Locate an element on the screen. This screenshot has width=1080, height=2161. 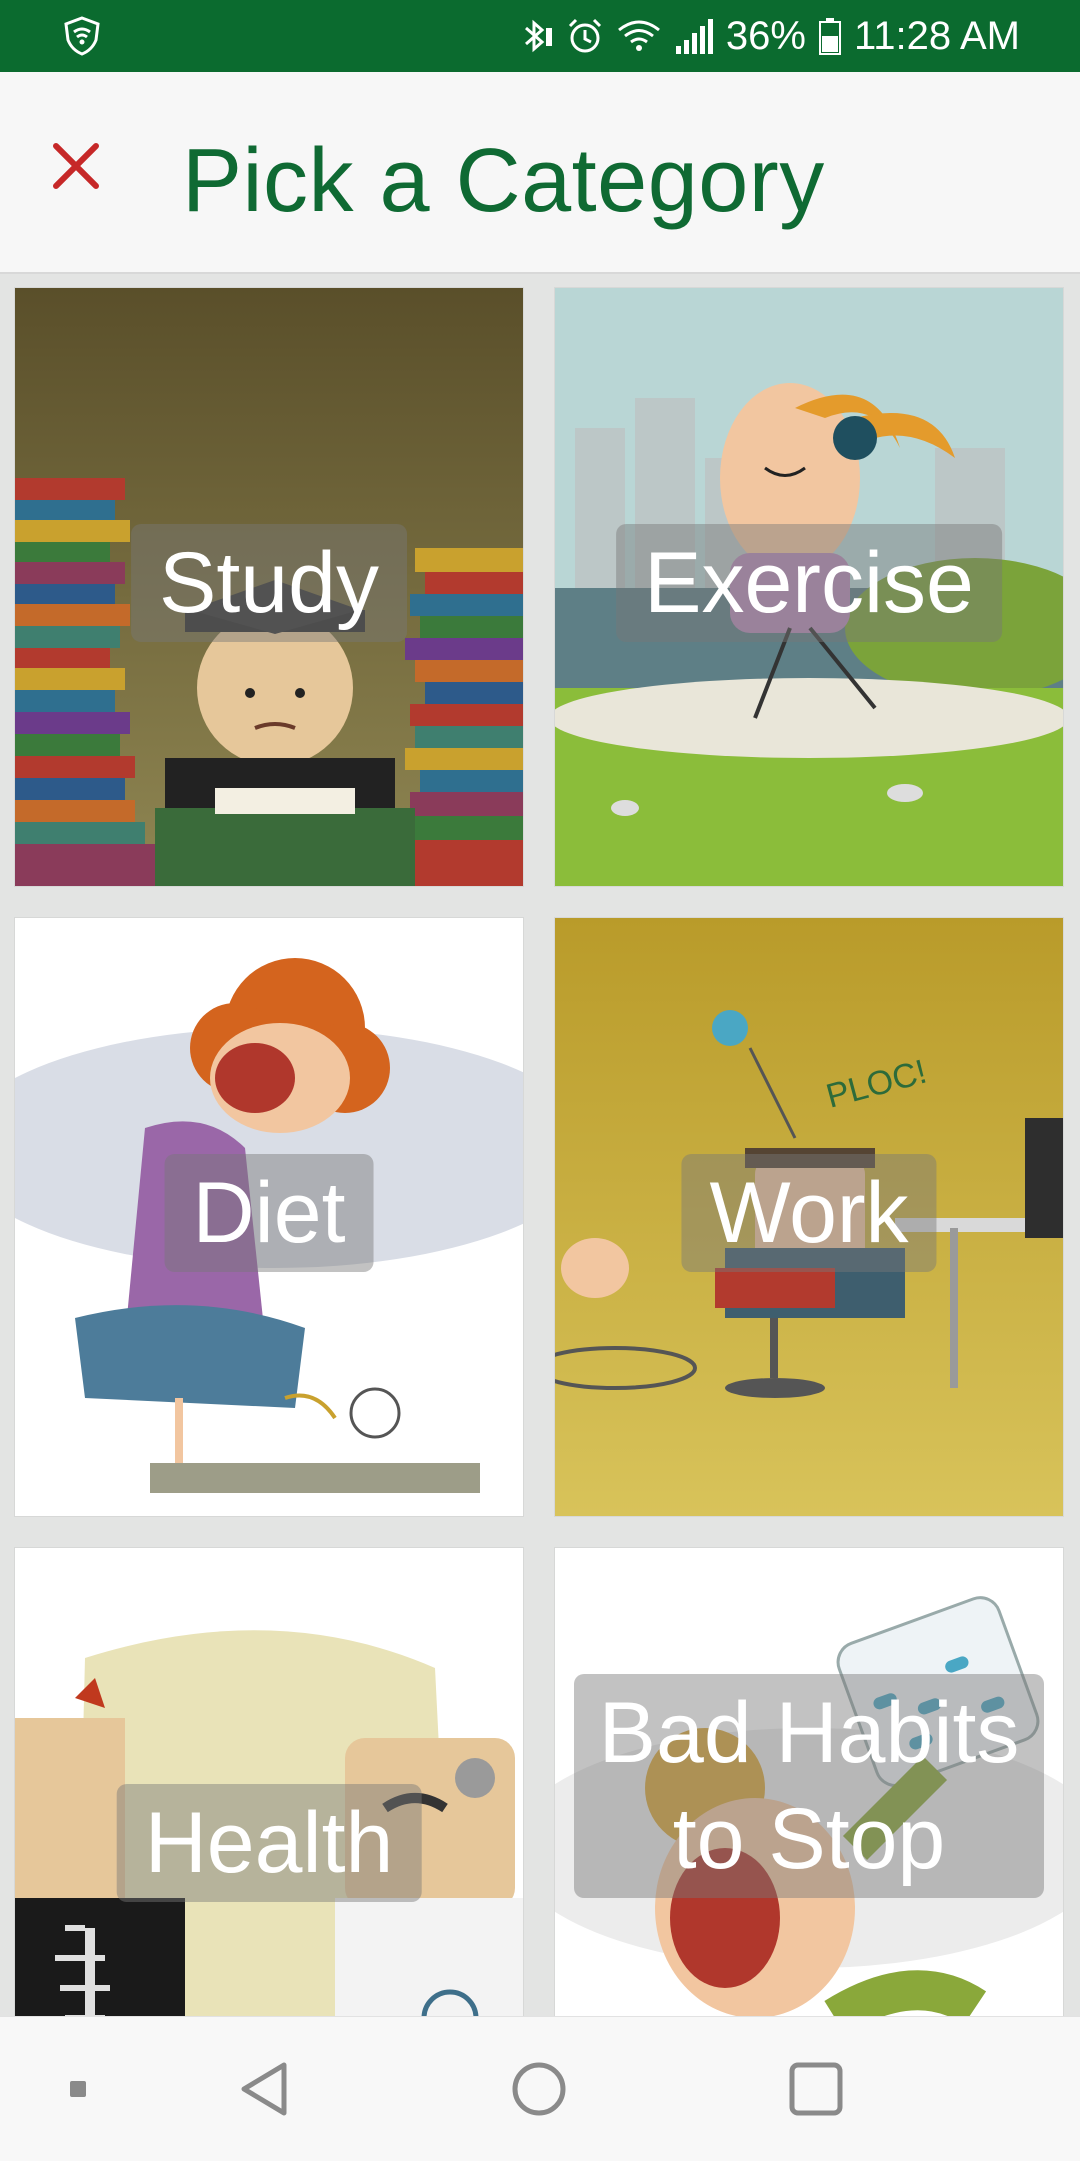
status-bar: 36% 11:28 AM is located at coordinates (540, 36).